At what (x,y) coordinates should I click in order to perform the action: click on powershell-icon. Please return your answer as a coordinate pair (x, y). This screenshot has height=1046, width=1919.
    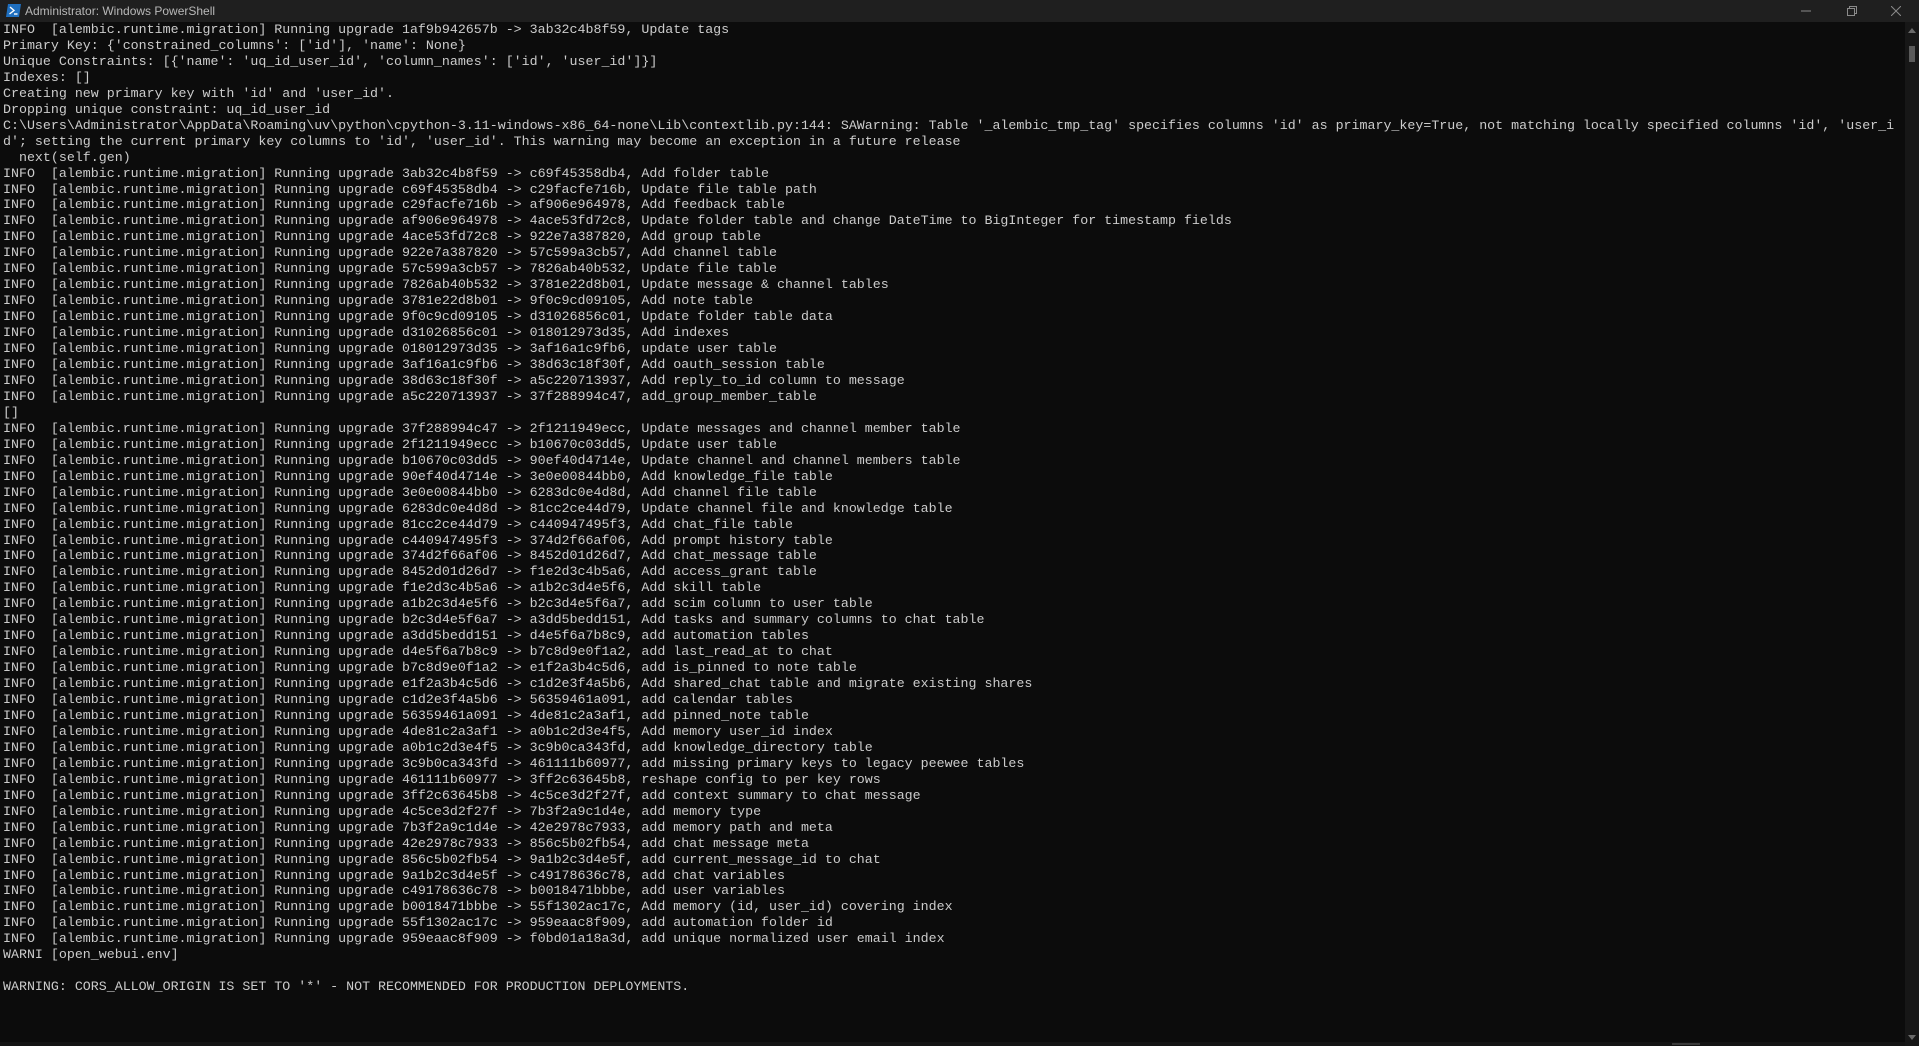
    Looking at the image, I should click on (13, 10).